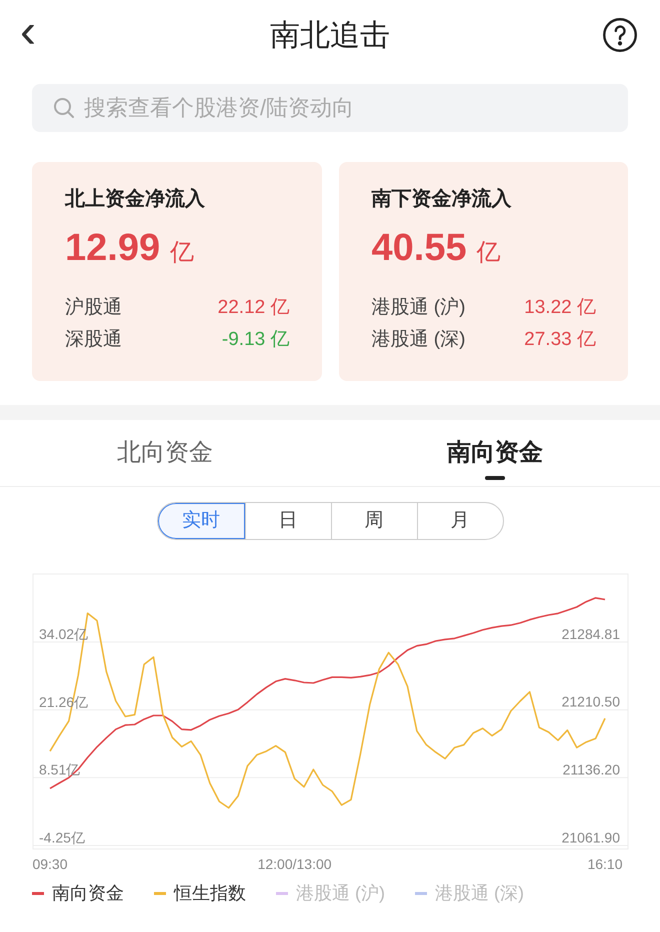  Describe the element at coordinates (254, 308) in the screenshot. I see `row-value: 22.12 亿` at that location.